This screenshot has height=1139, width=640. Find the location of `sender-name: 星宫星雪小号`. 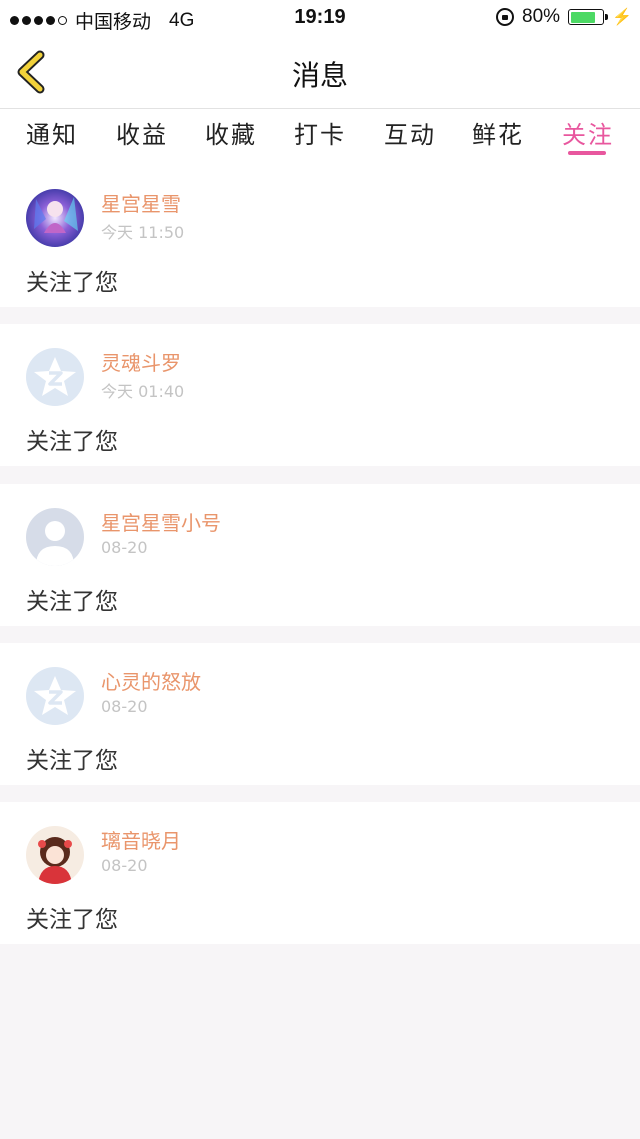

sender-name: 星宫星雪小号 is located at coordinates (161, 521).